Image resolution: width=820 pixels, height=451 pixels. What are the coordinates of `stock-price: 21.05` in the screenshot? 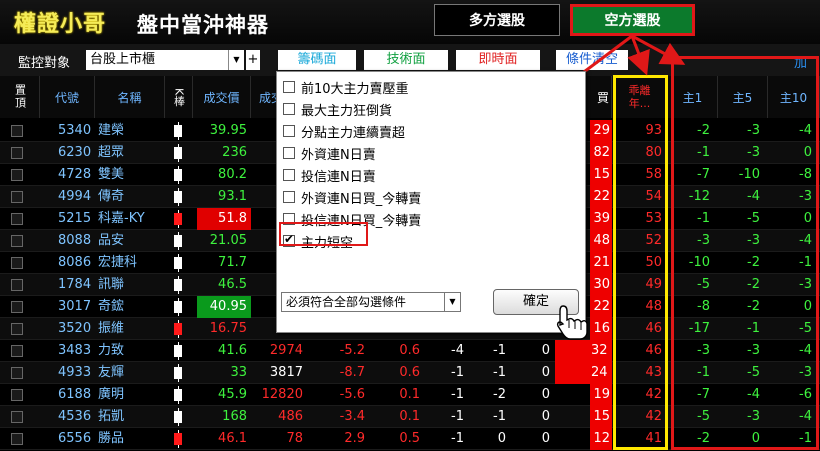 It's located at (228, 240).